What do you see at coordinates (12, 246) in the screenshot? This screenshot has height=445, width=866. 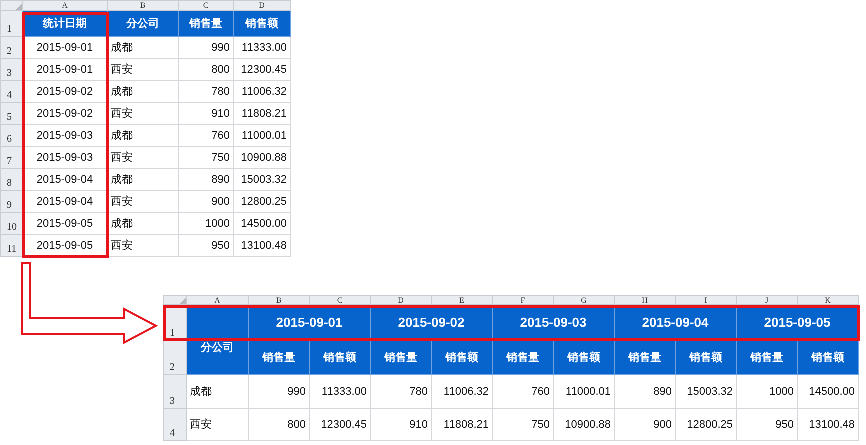 I see `row-header: 11` at bounding box center [12, 246].